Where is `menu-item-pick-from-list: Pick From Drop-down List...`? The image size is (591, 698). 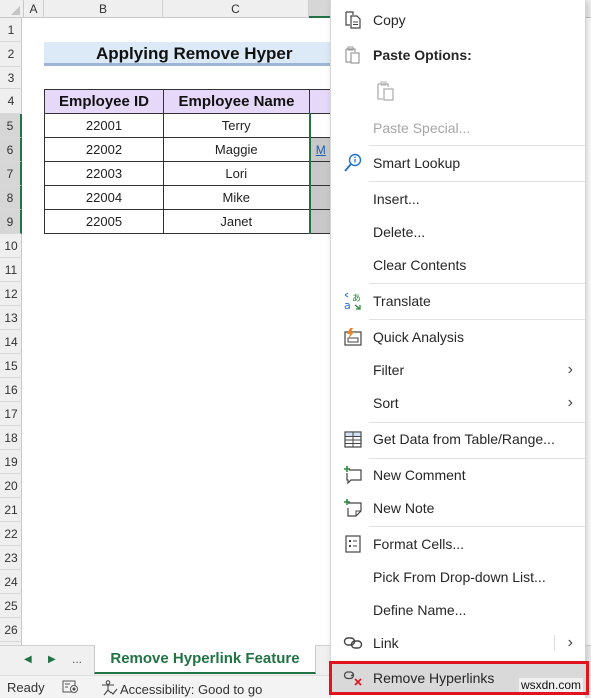 menu-item-pick-from-list: Pick From Drop-down List... is located at coordinates (458, 577).